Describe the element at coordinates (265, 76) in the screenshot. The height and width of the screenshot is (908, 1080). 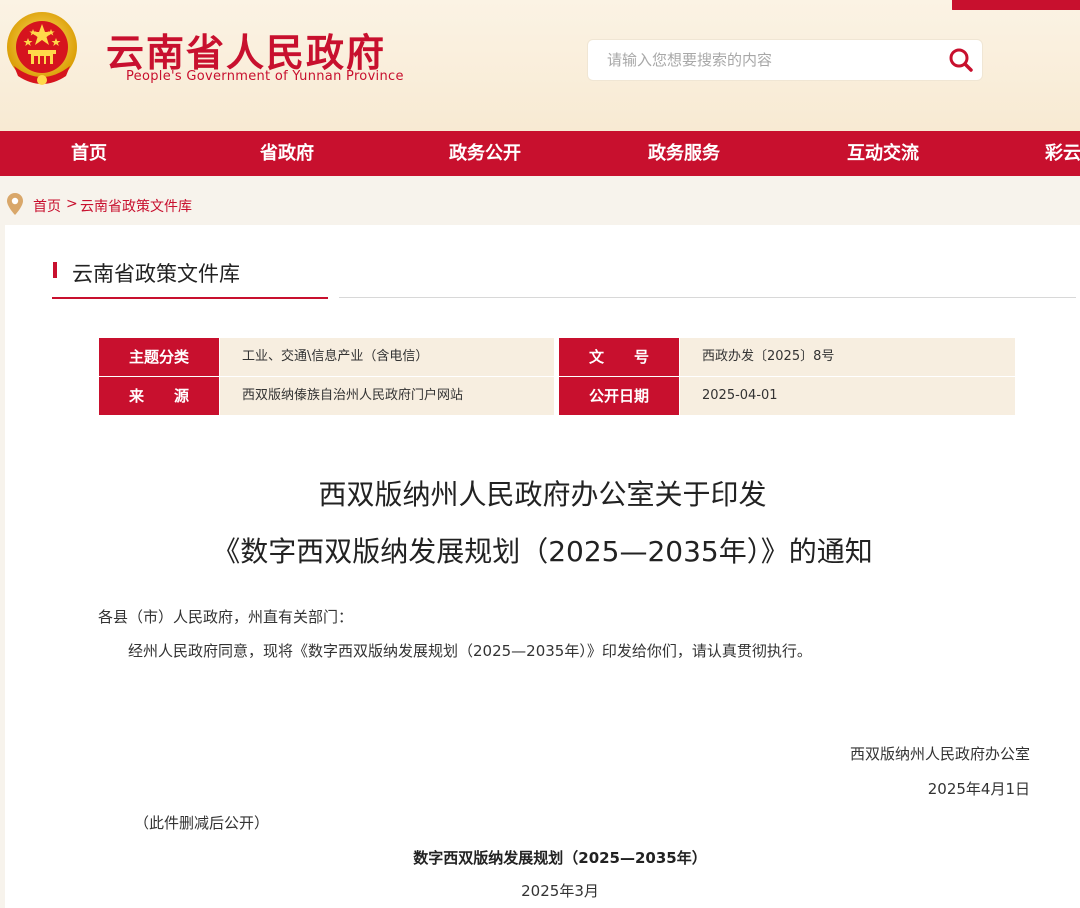
I see `site-subtitle: People's Government of Yunnan Province` at that location.